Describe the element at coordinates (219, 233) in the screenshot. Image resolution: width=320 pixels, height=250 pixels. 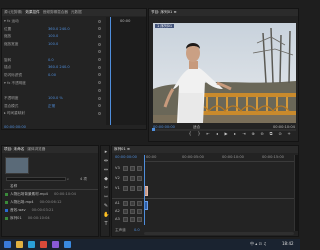
I see `timeline-scrollbar` at that location.